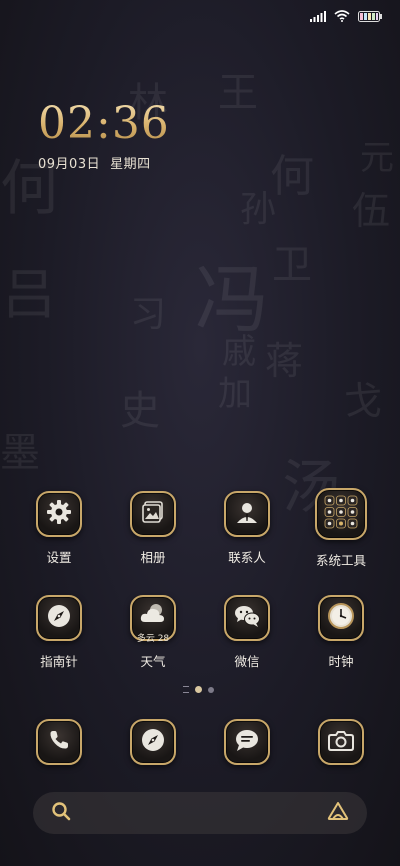  I want to click on messages-icon, so click(247, 742).